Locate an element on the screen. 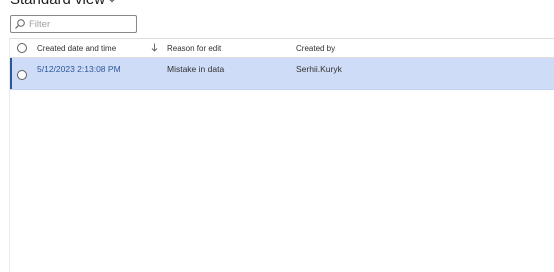  column-header-created-date-time: Created date and time is located at coordinates (76, 48).